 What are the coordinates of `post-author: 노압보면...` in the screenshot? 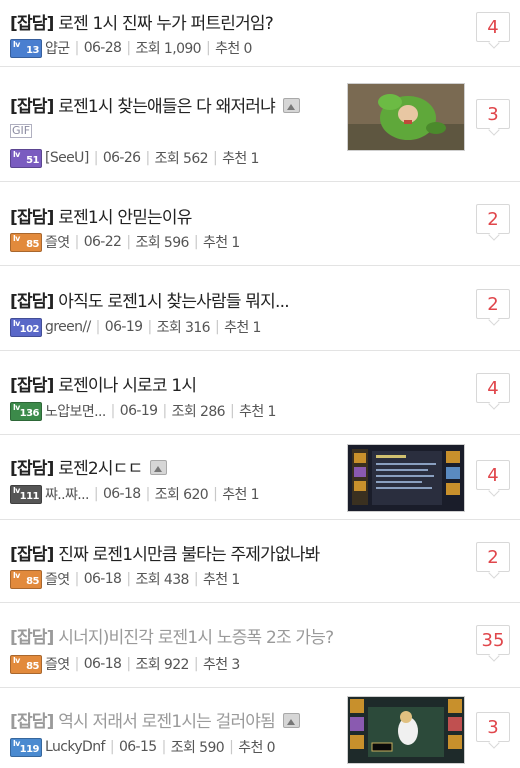 It's located at (75, 411).